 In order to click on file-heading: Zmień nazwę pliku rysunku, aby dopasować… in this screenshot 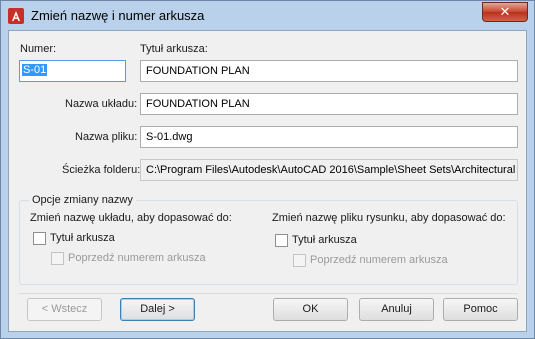, I will do `click(389, 218)`.